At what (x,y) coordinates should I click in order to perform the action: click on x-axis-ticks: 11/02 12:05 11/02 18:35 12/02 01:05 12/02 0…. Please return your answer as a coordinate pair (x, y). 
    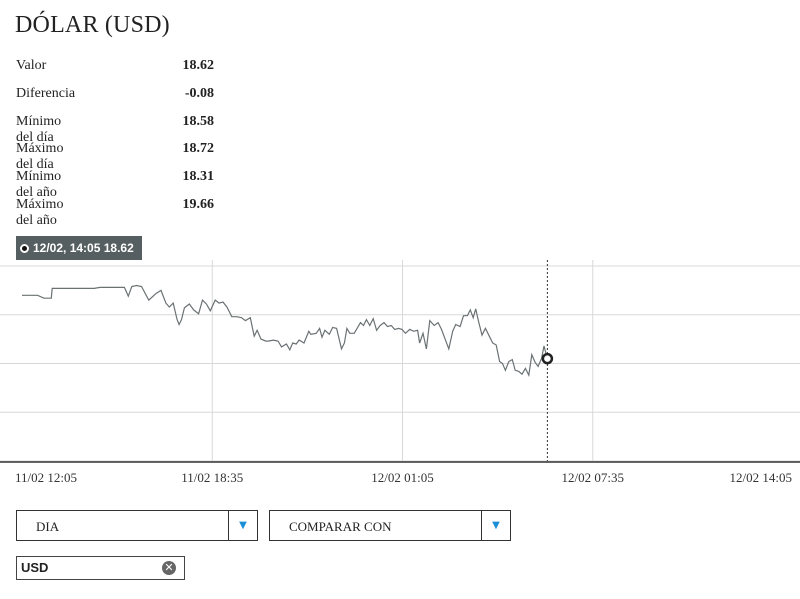
    Looking at the image, I should click on (403, 477).